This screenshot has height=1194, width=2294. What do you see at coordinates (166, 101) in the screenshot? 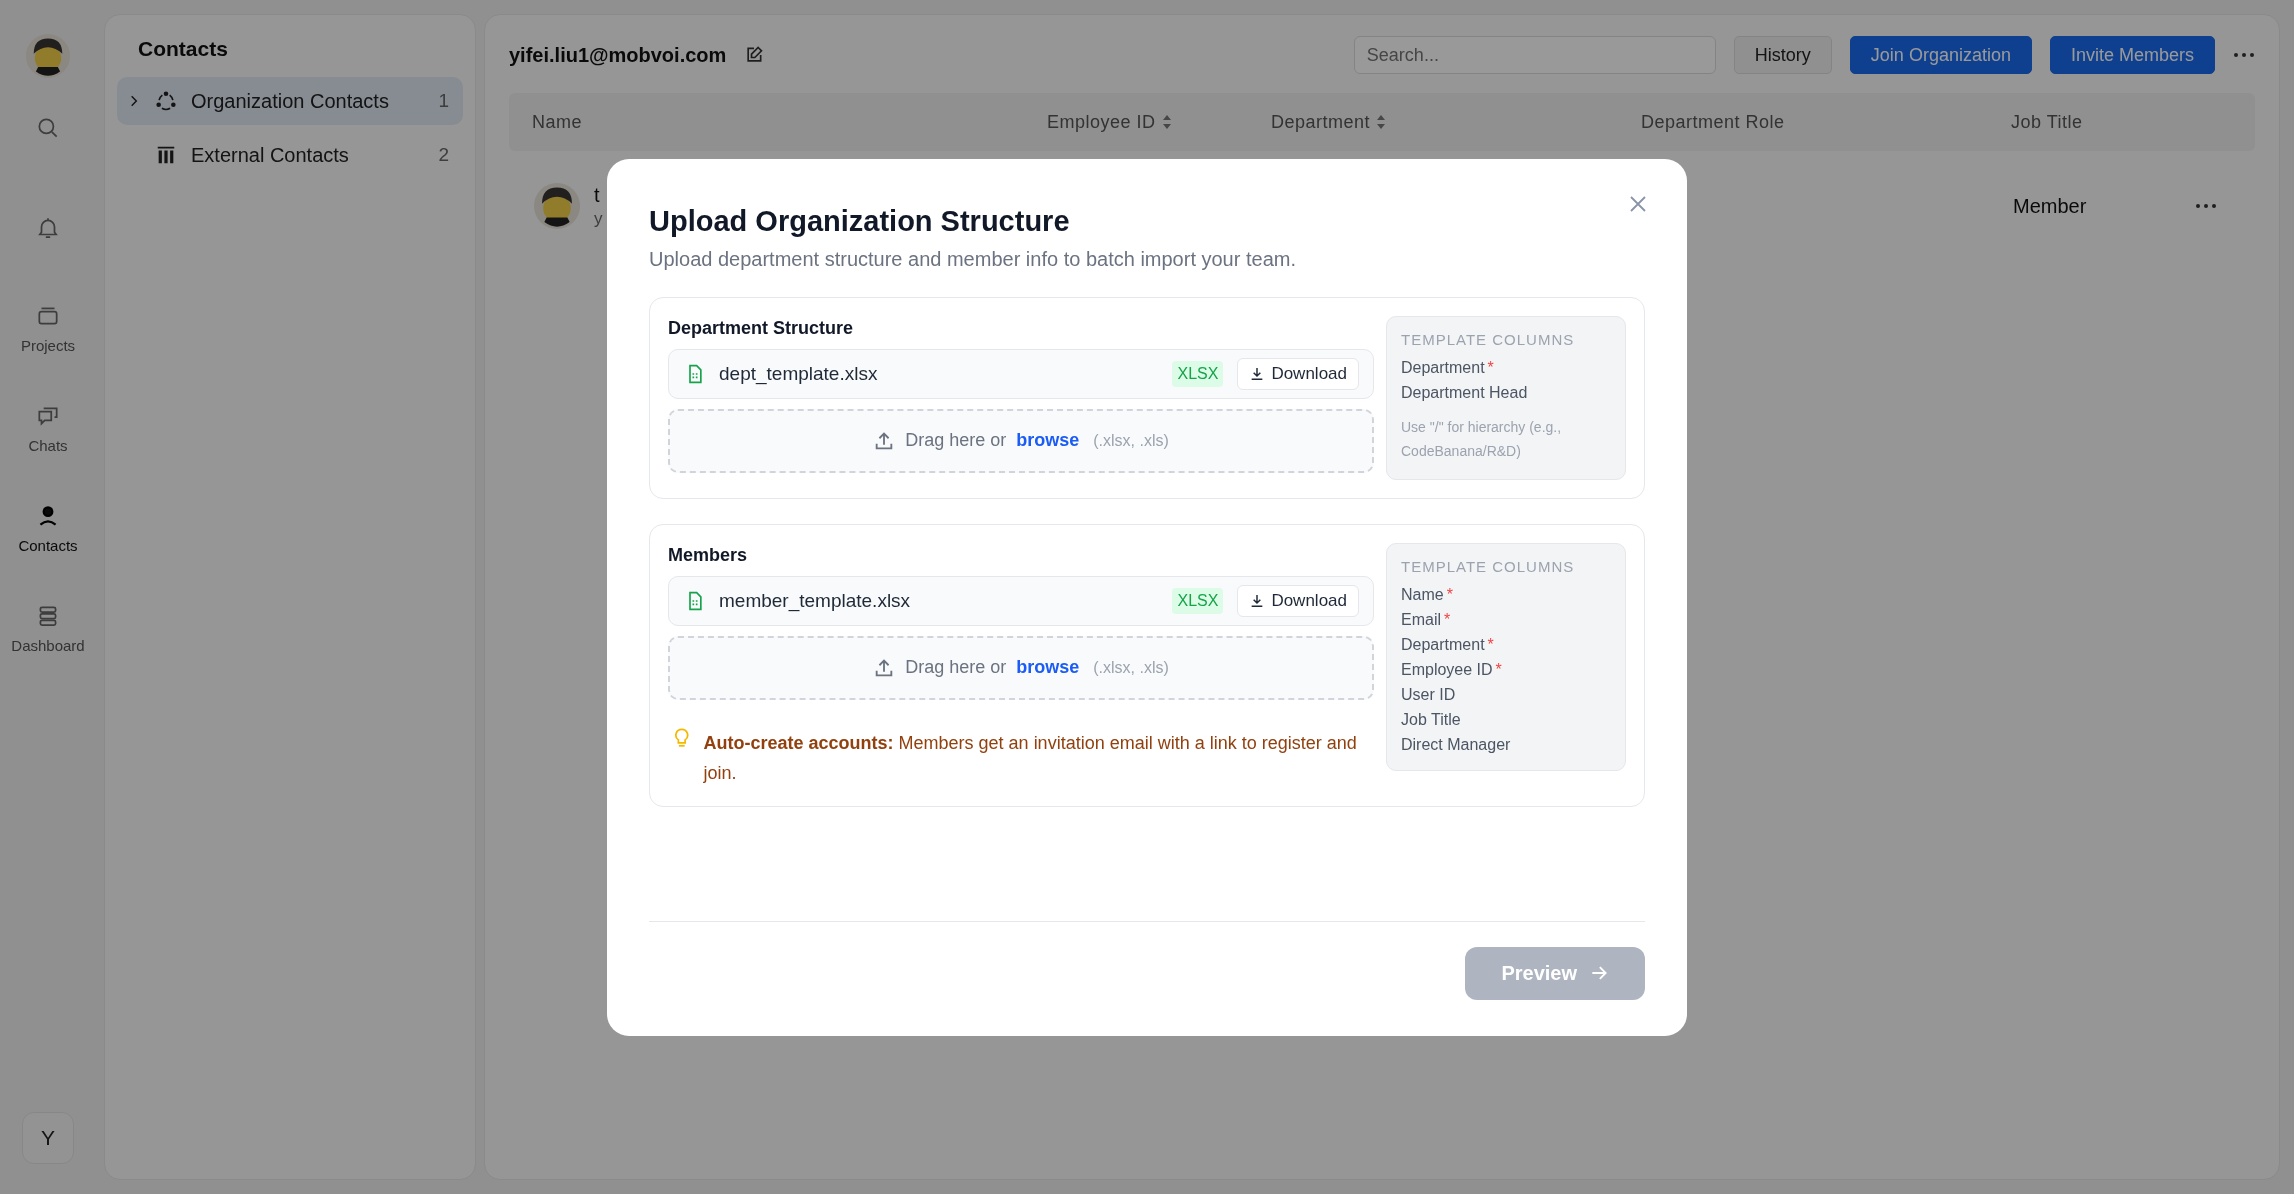
I see `dots-ring-icon` at bounding box center [166, 101].